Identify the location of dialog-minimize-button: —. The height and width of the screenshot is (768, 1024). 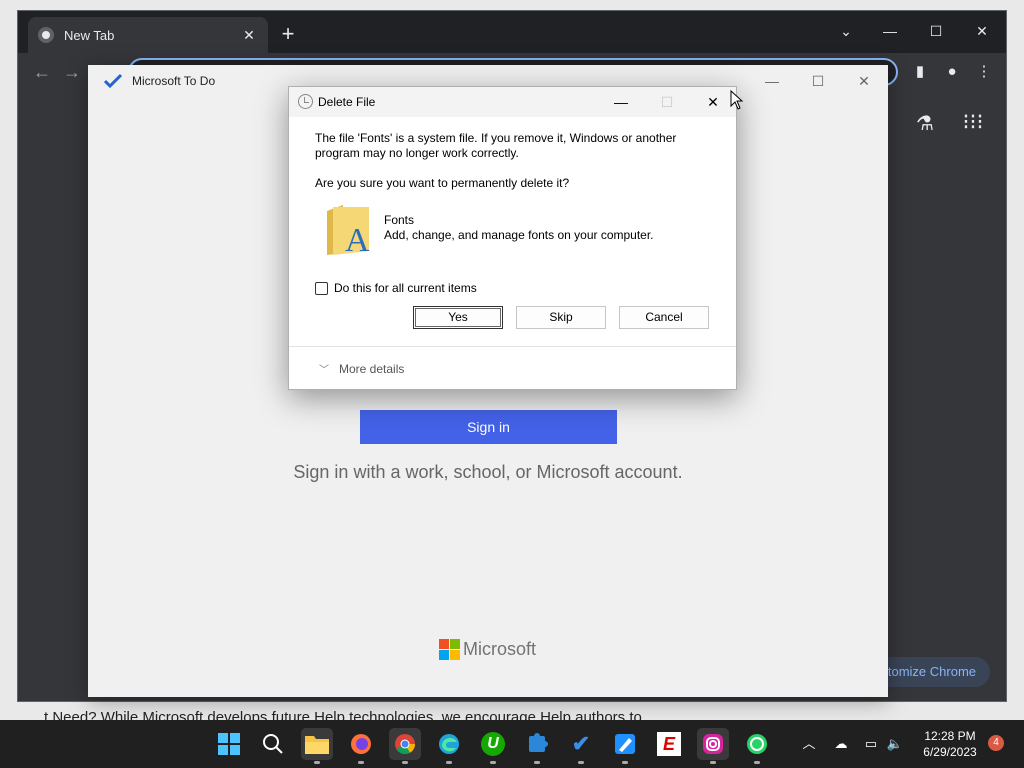
(621, 102).